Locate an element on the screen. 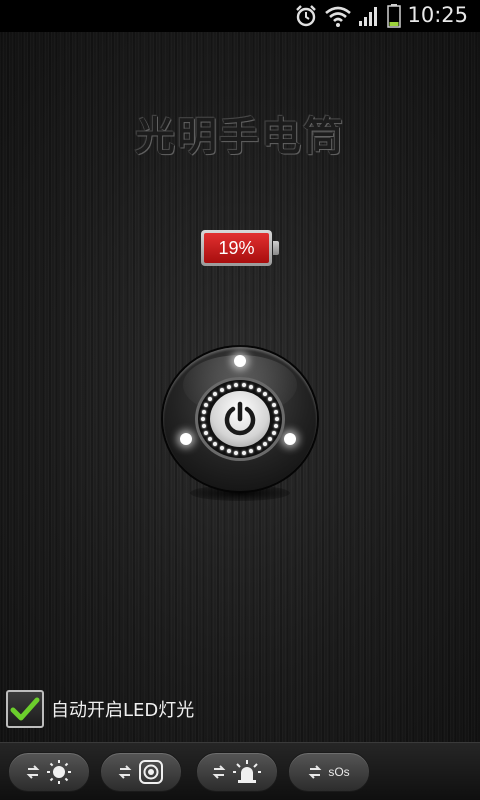 The width and height of the screenshot is (480, 800). auto-led-checkbox is located at coordinates (25, 709).